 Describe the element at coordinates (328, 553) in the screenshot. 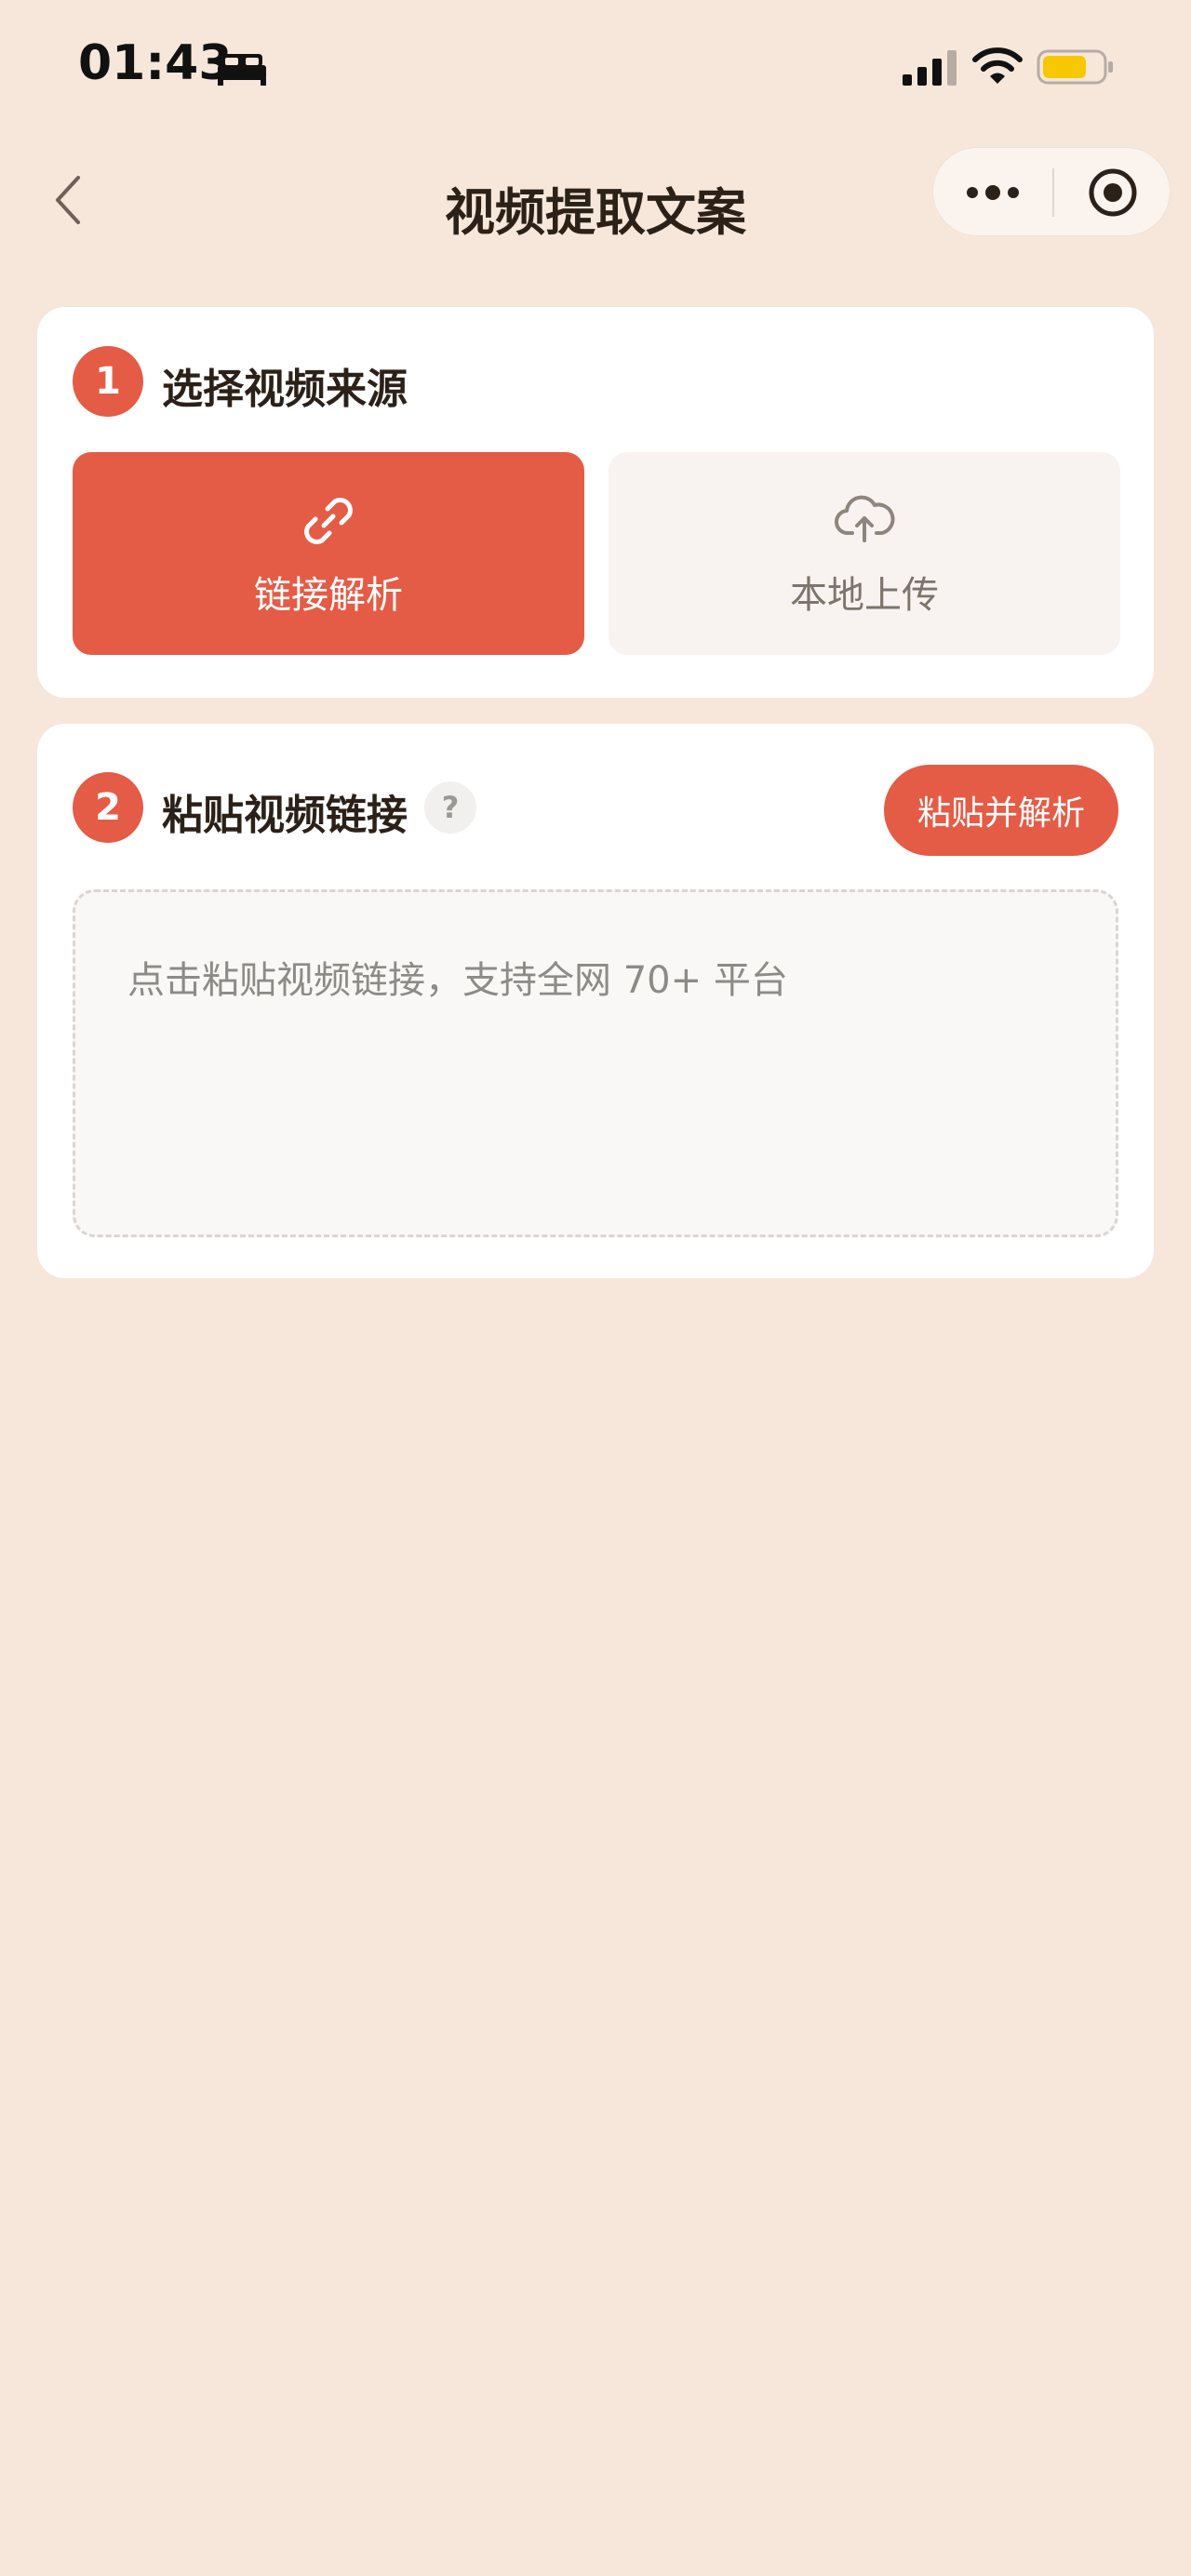

I see `link-parse-option: 链接解析` at that location.